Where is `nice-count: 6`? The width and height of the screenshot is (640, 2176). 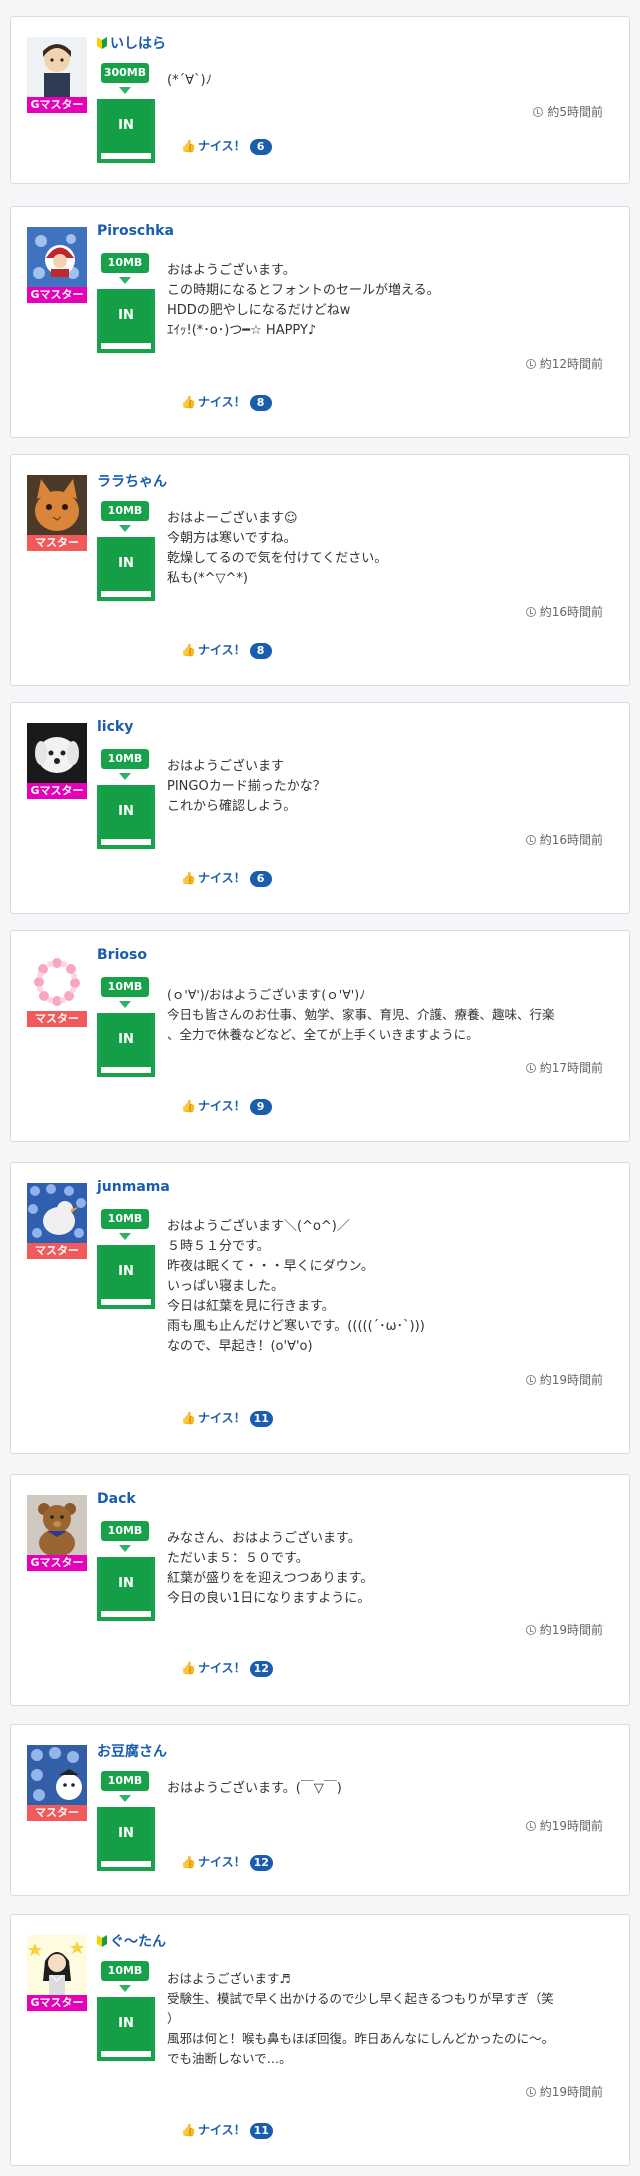 nice-count: 6 is located at coordinates (260, 879).